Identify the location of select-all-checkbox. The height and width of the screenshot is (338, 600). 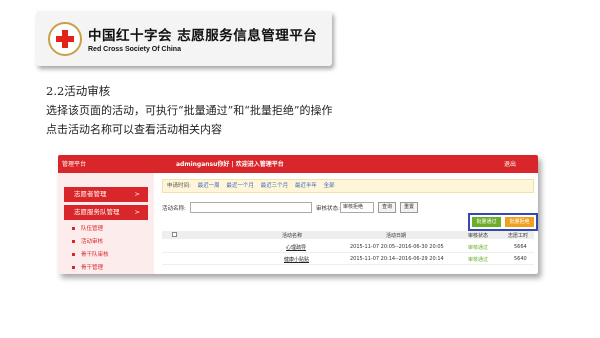
(174, 234).